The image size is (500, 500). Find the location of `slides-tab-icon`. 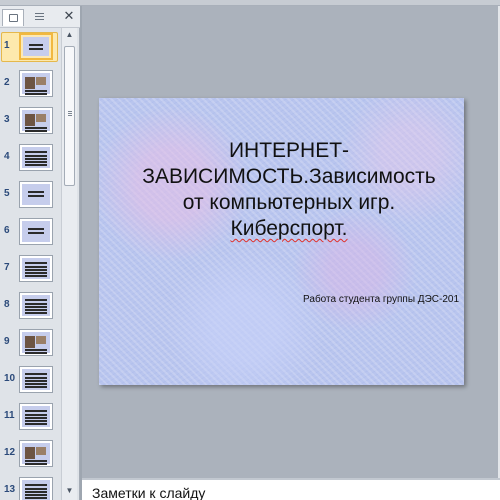

slides-tab-icon is located at coordinates (13, 18).